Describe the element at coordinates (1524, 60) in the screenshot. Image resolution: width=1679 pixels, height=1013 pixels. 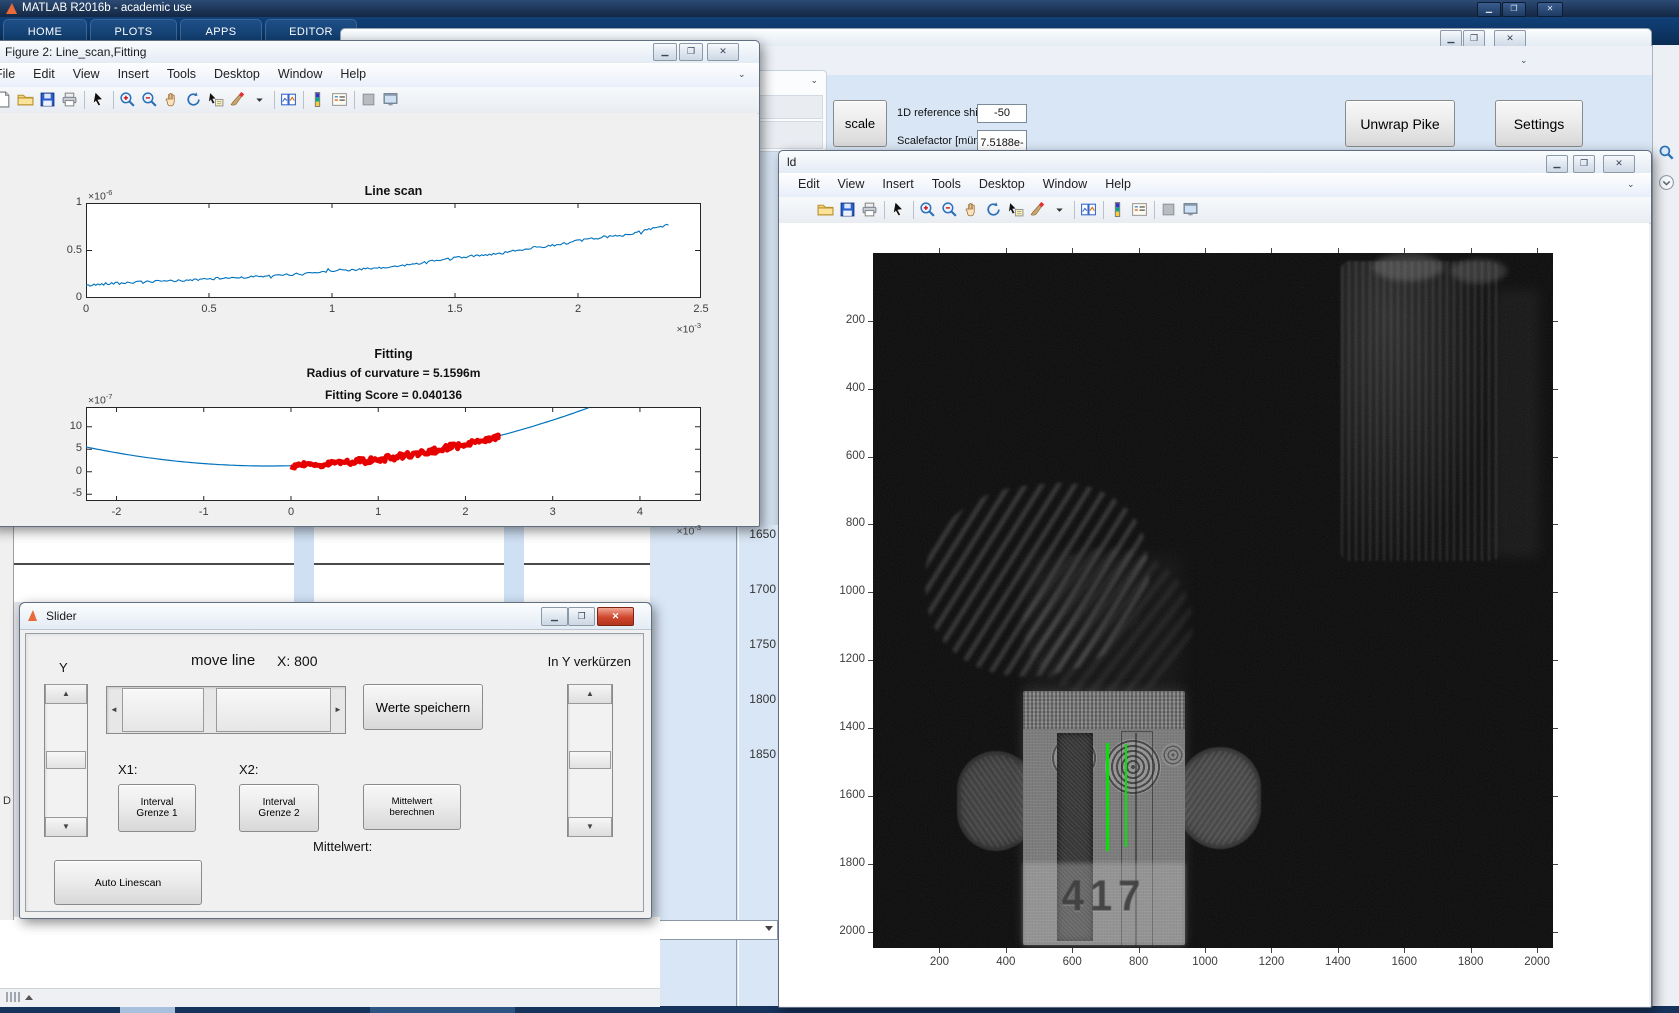
I see `collapse-ribbon-icon: ⌄` at that location.